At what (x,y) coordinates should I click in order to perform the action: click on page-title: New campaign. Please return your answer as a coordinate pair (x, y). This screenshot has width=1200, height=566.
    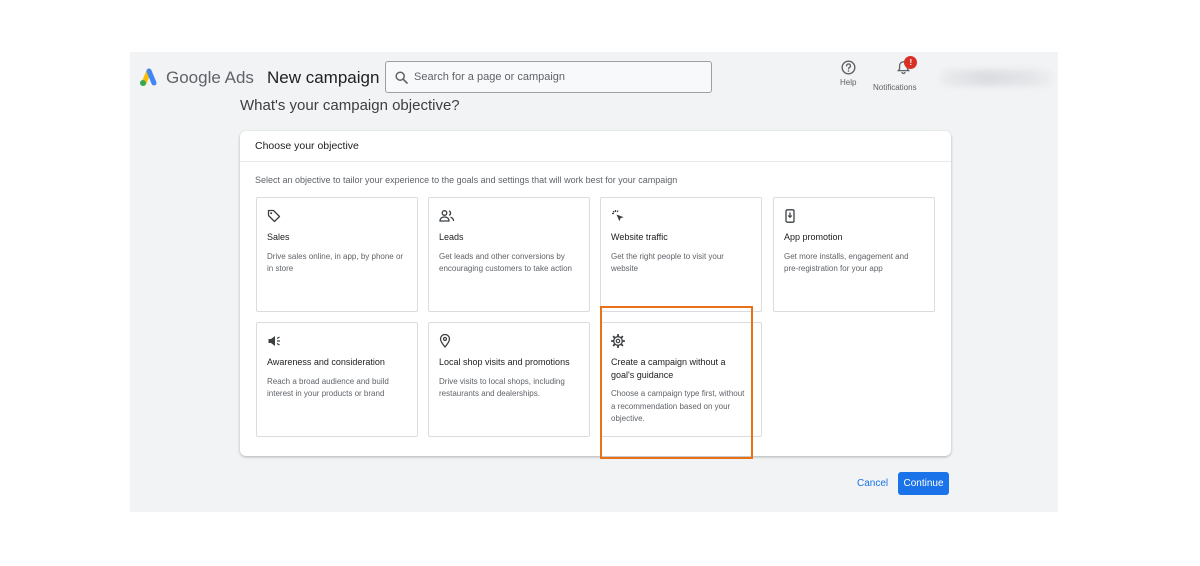
    Looking at the image, I should click on (323, 77).